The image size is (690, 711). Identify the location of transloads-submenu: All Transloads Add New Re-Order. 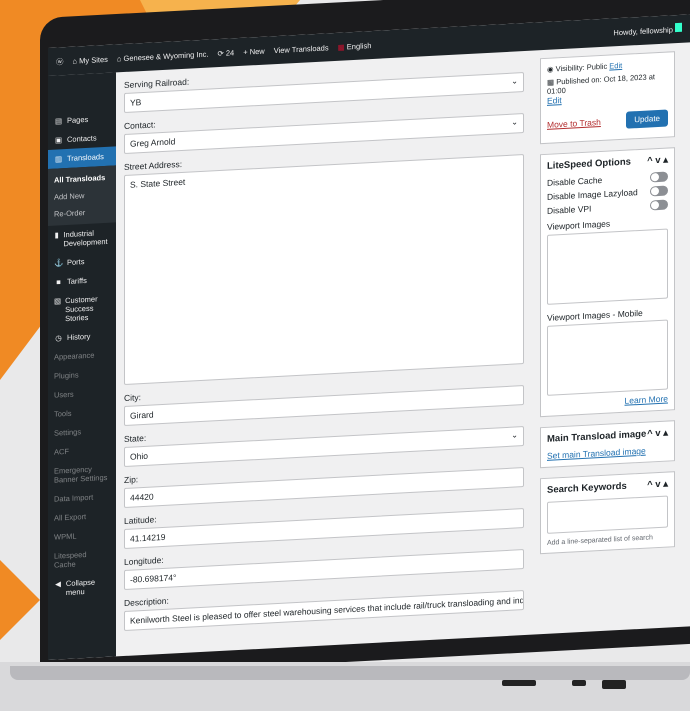
(82, 195).